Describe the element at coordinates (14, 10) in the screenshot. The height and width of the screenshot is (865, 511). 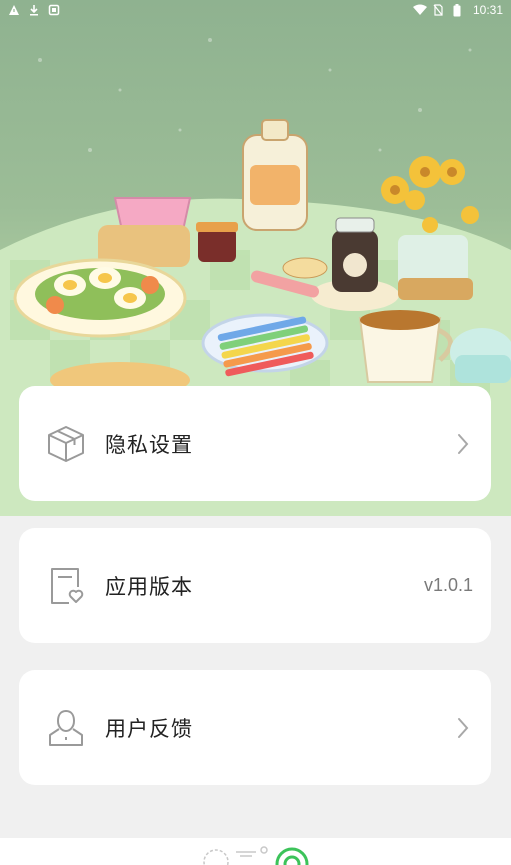
I see `warning-icon` at that location.